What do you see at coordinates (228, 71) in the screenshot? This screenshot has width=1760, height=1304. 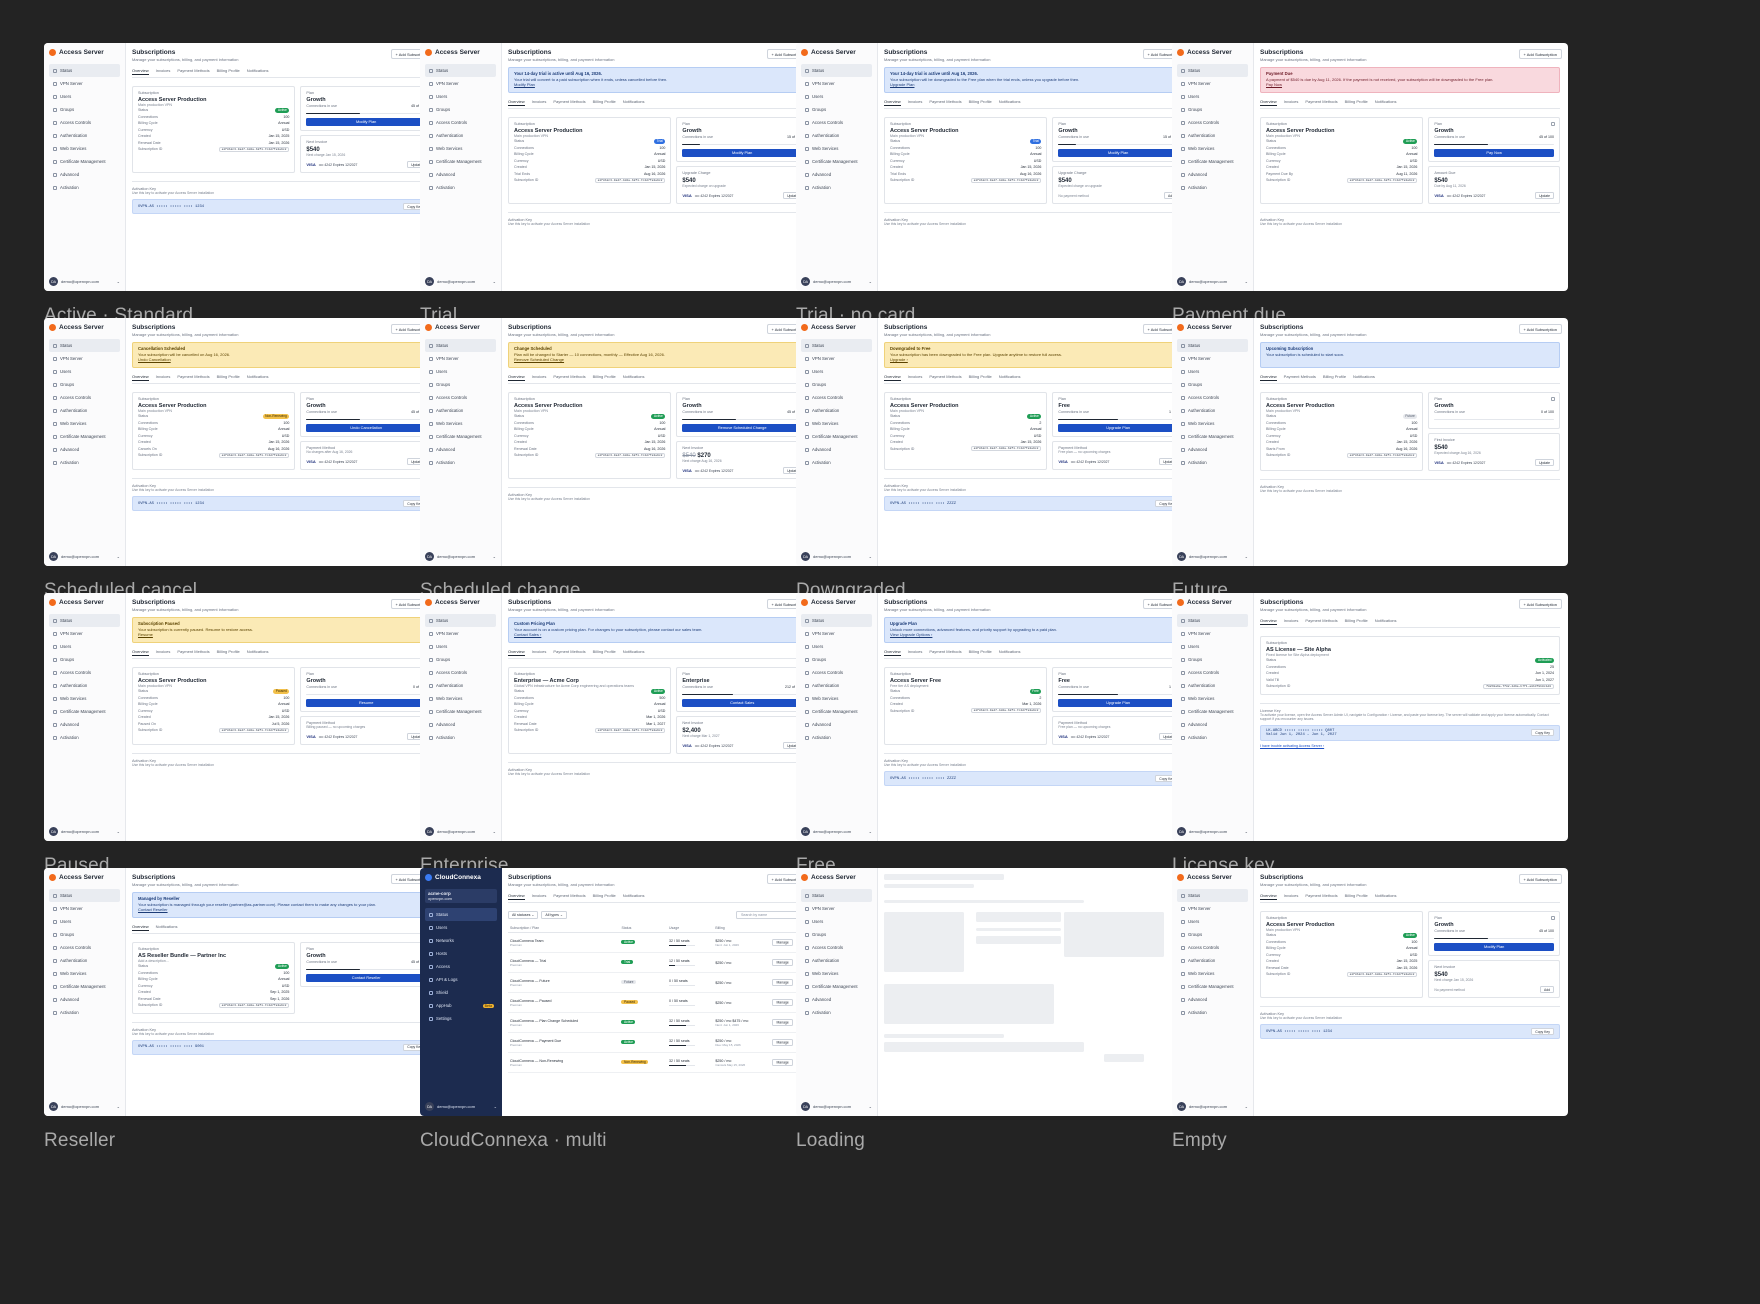 I see `tab-billing-profile: Billing Profile` at bounding box center [228, 71].